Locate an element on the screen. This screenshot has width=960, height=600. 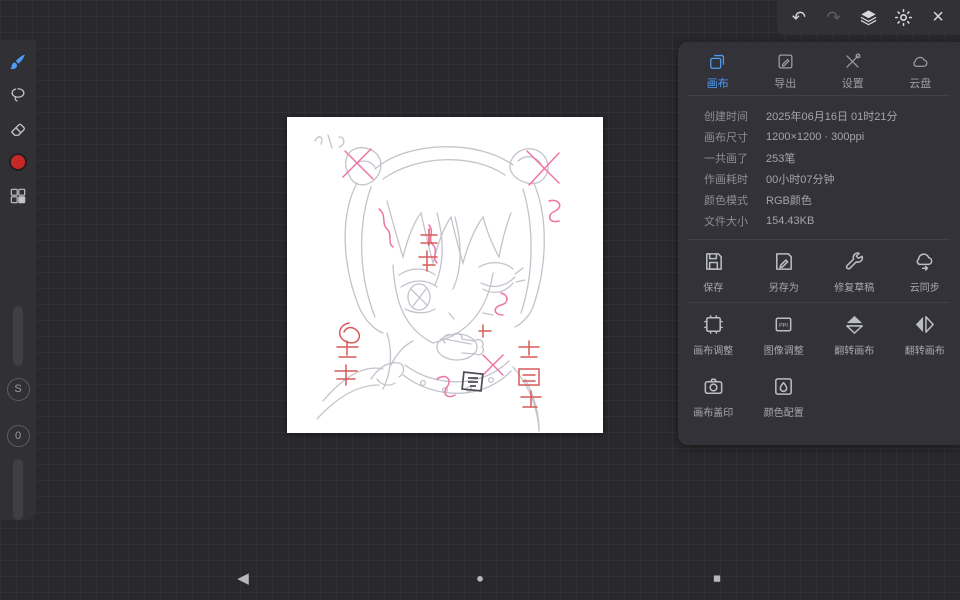
canvas-tab-icon is located at coordinates (717, 61).